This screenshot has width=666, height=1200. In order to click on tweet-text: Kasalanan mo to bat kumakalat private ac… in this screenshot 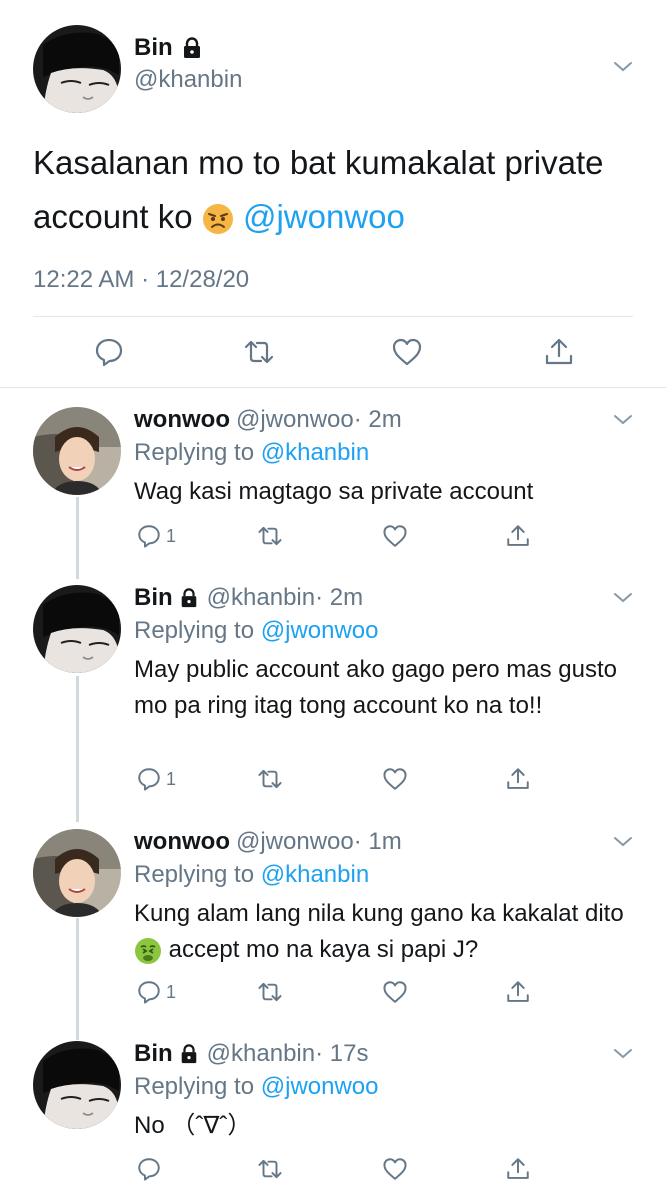, I will do `click(338, 190)`.